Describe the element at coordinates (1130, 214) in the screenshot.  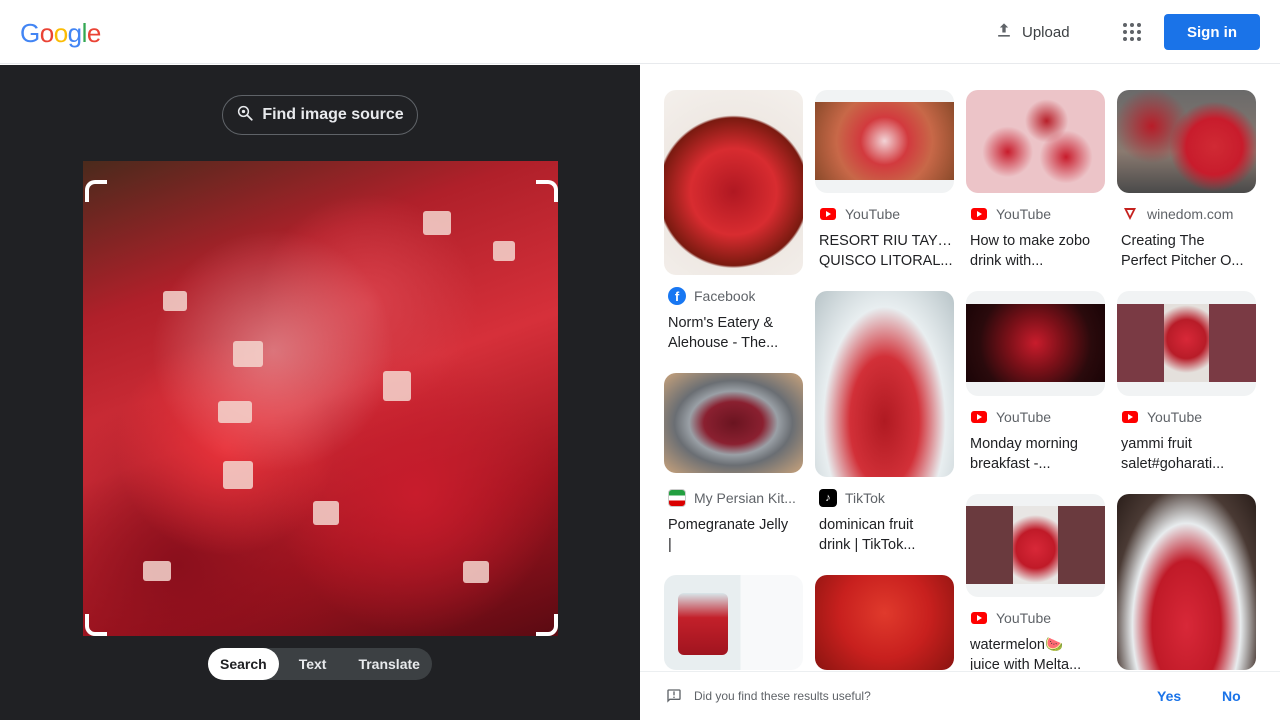
I see `winedom-icon` at that location.